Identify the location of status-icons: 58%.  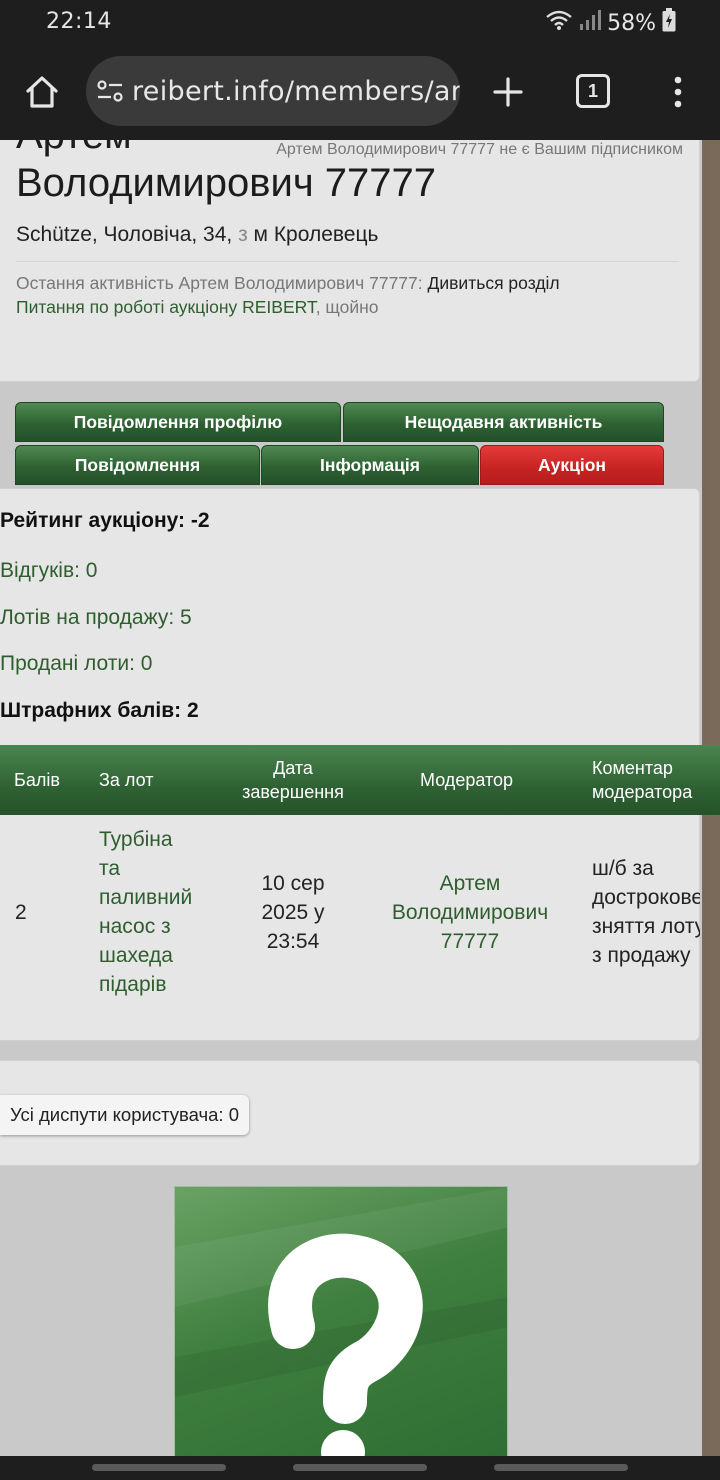
(610, 23).